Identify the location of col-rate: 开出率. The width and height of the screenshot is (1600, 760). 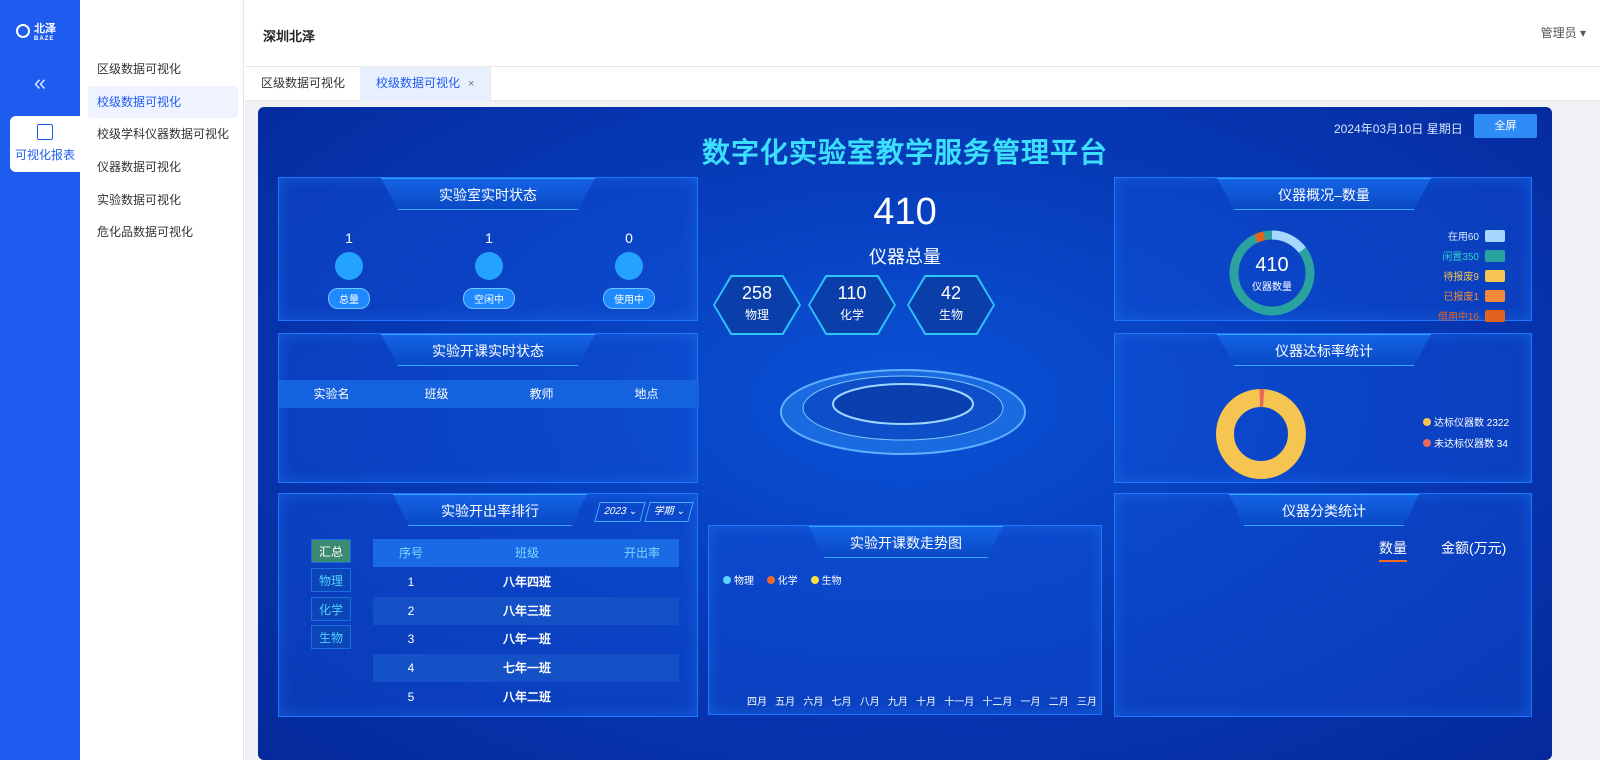
(641, 553).